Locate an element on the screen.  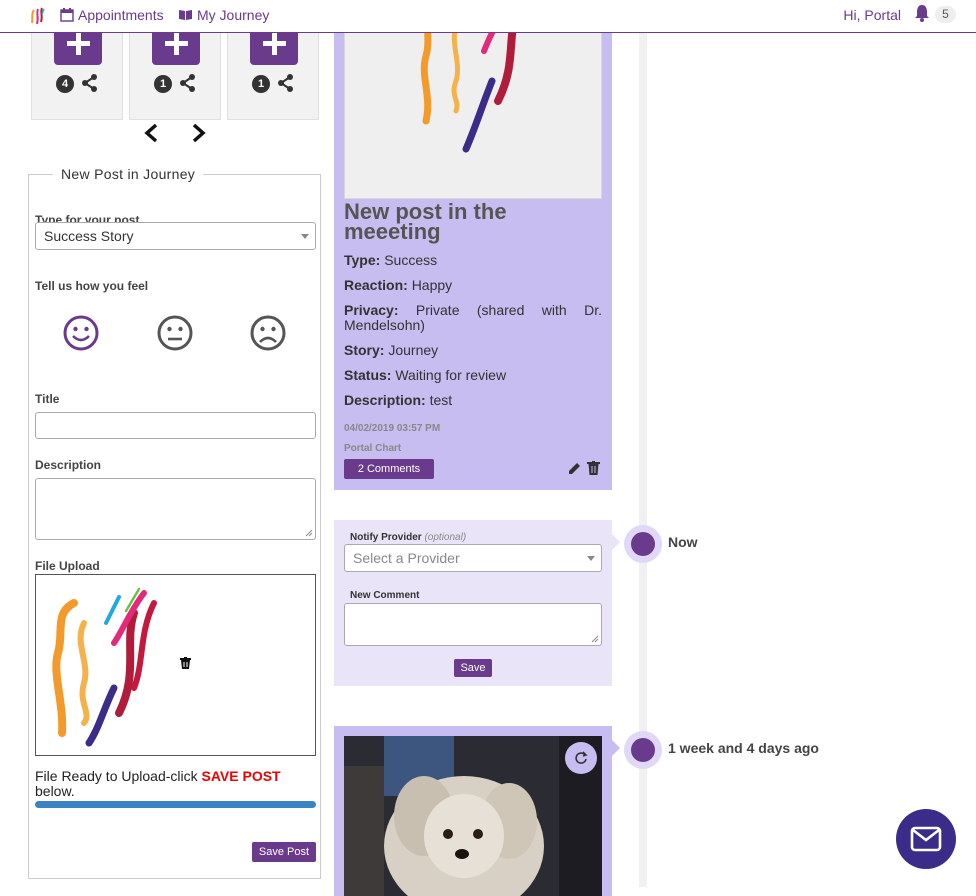
optional-hint: (optional) is located at coordinates (445, 537).